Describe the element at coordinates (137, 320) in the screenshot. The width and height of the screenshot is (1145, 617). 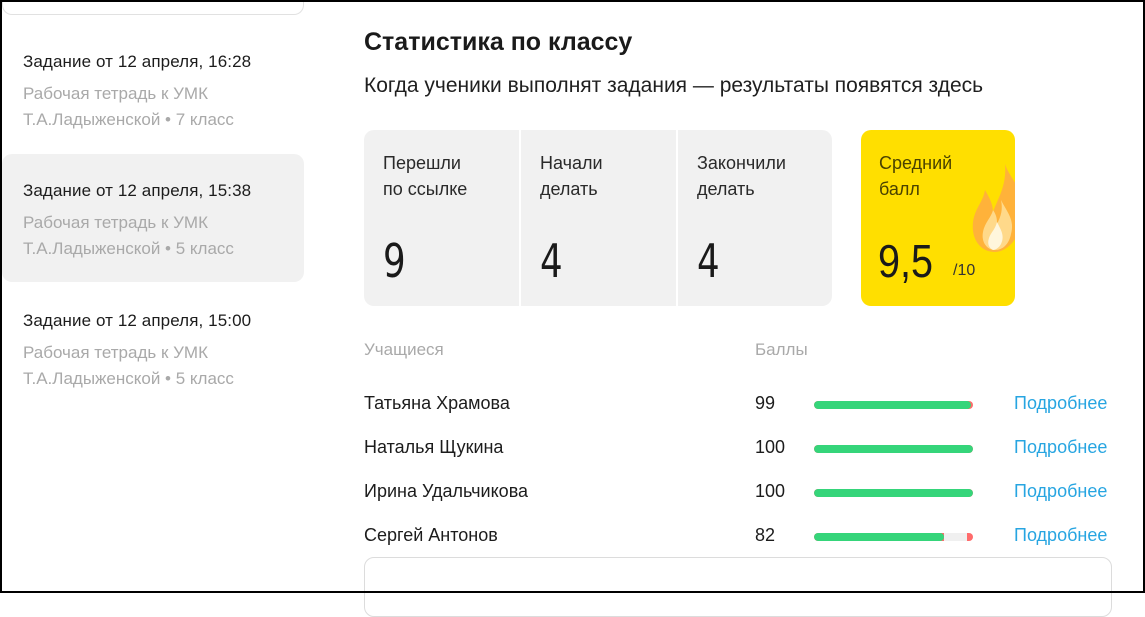
I see `task-title: Задание от 12 апреля, 15:00` at that location.